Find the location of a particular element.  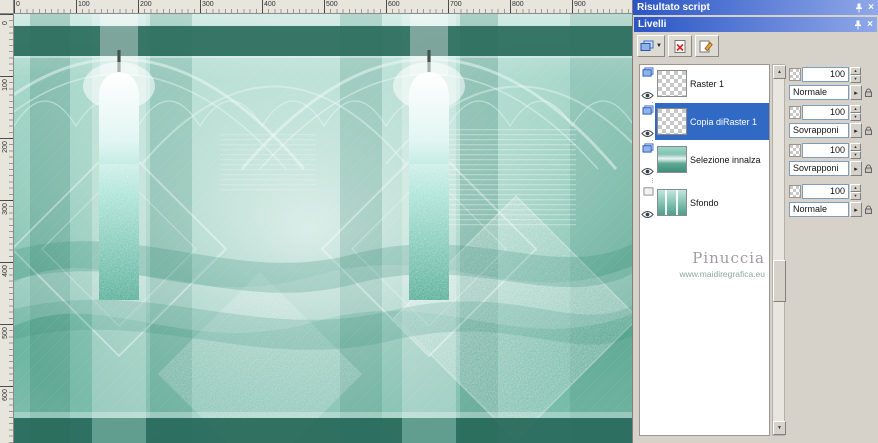

layer-row-selezione-innalza: Selezione innalza is located at coordinates (704, 159).